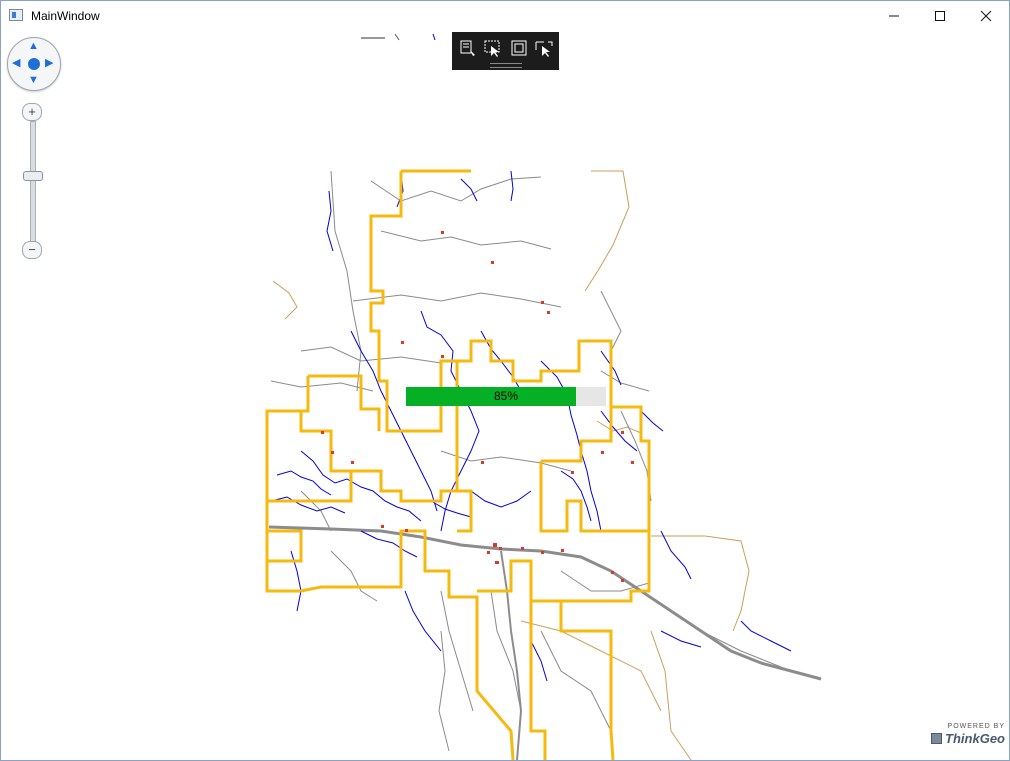  I want to click on thinkgeo-name: ThinkGeo, so click(975, 738).